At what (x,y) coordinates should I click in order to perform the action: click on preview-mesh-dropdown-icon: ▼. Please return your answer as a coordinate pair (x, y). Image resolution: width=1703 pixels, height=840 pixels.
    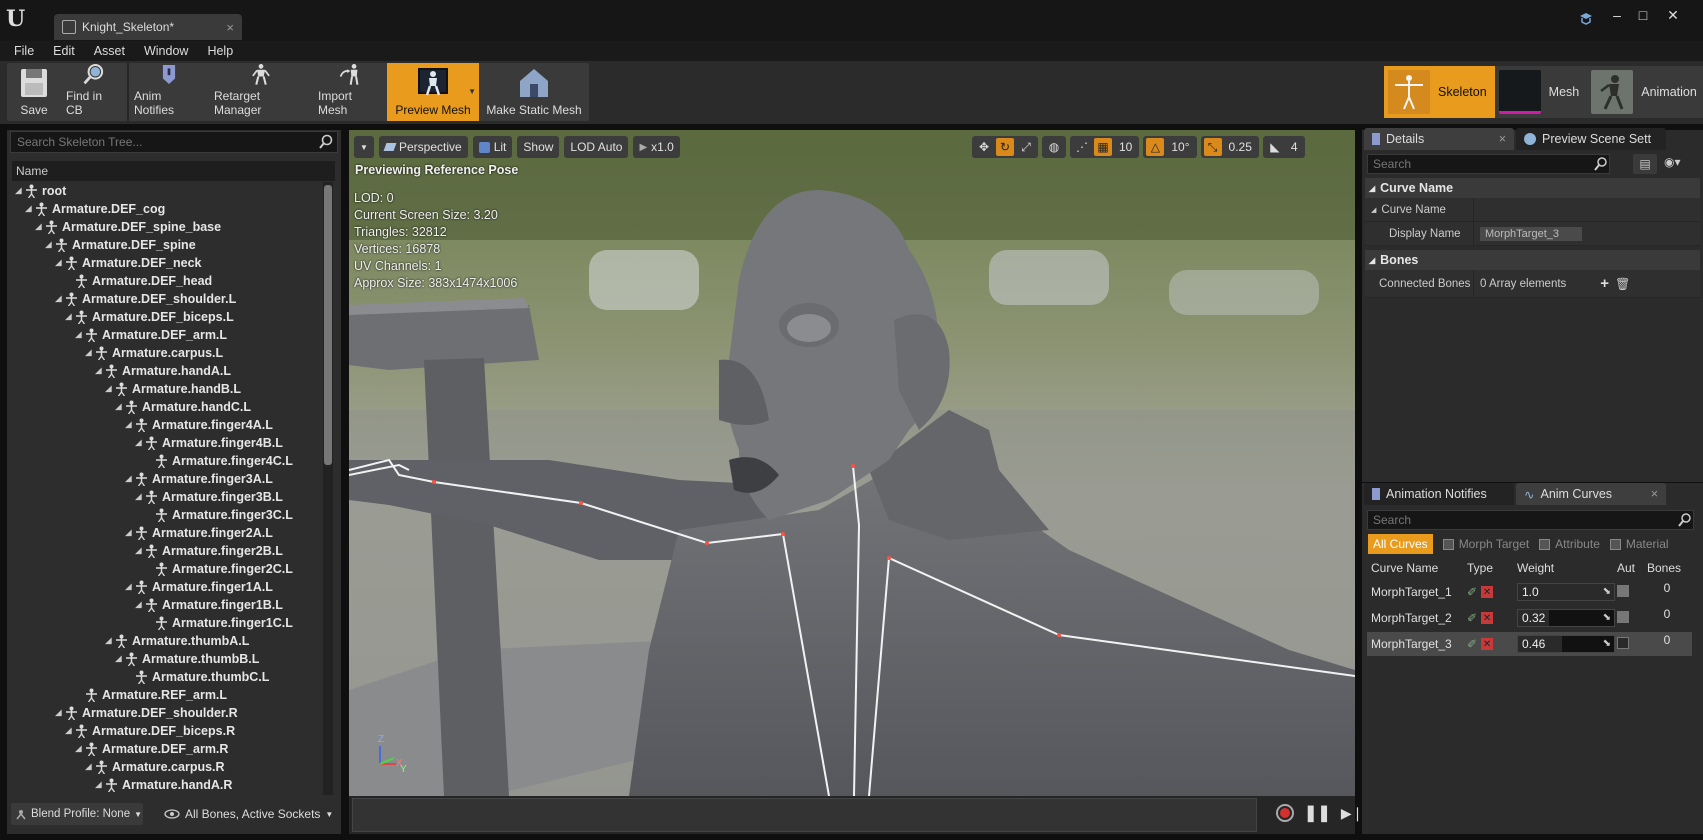
    Looking at the image, I should click on (472, 91).